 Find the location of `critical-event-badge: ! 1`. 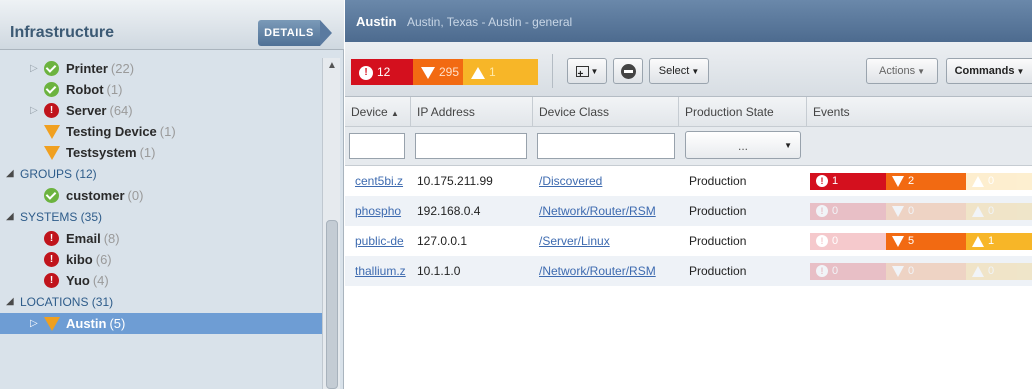

critical-event-badge: ! 1 is located at coordinates (848, 181).